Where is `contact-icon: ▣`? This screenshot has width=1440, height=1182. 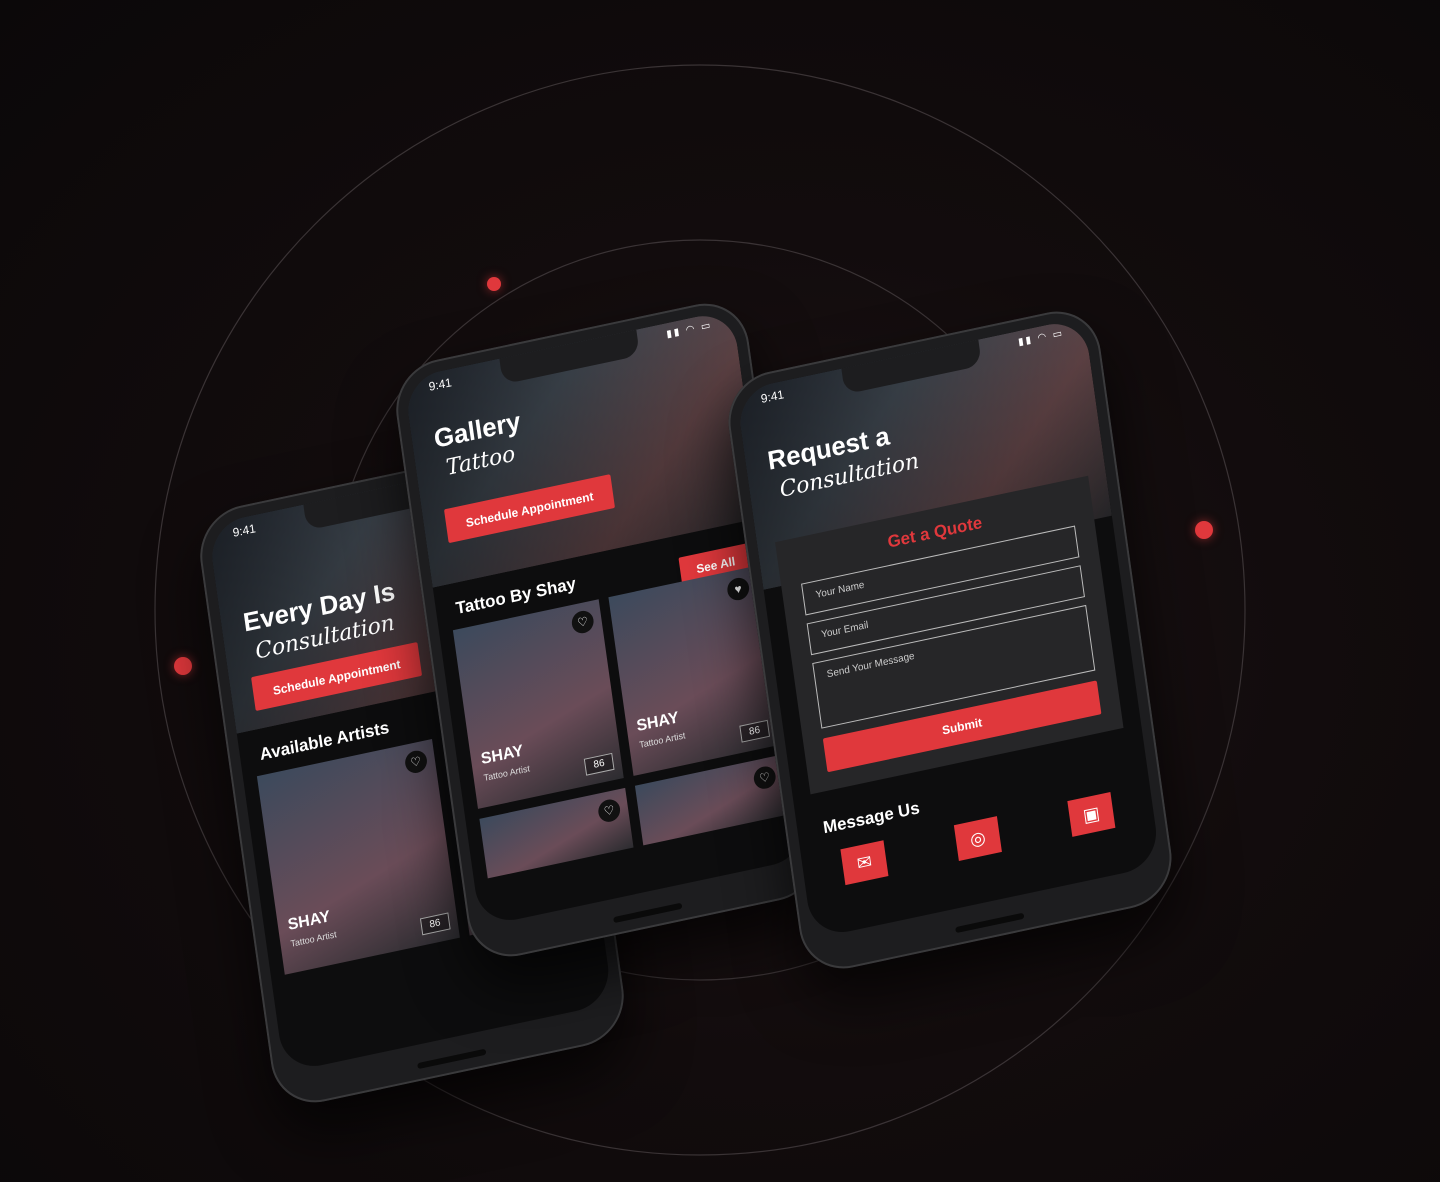 contact-icon: ▣ is located at coordinates (1091, 814).